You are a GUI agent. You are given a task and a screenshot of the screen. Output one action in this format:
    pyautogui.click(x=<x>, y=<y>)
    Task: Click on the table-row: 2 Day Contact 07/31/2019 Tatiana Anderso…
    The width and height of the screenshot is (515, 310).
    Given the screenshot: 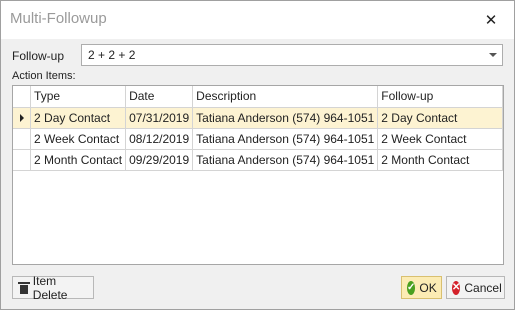 What is the action you would take?
    pyautogui.click(x=258, y=118)
    